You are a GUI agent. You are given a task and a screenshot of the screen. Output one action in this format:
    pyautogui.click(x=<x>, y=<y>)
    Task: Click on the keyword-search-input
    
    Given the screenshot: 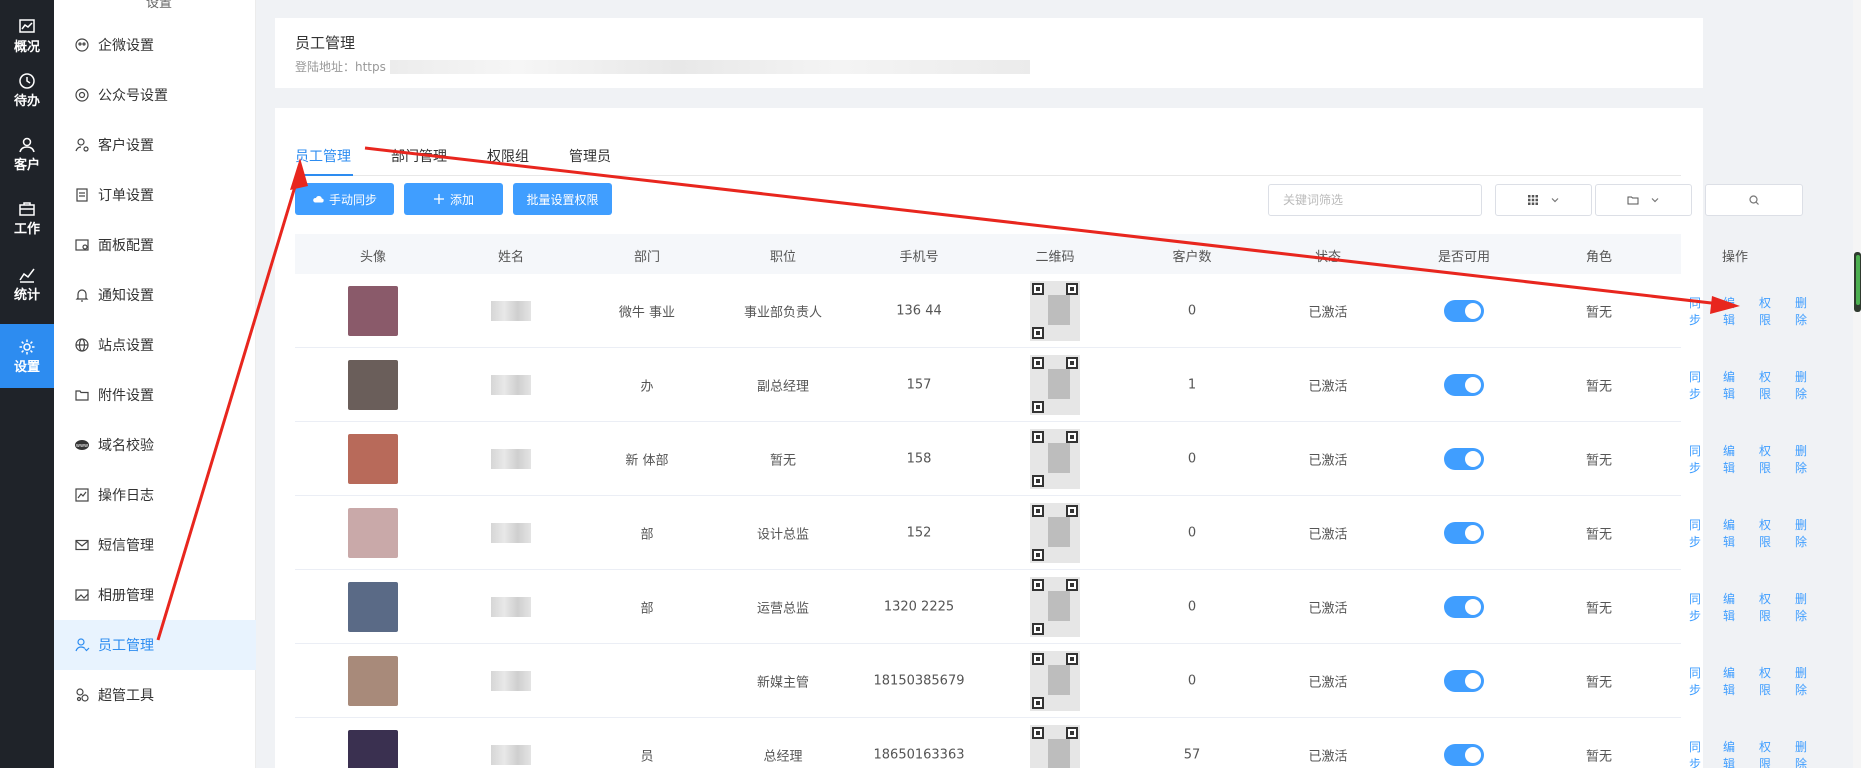 What is the action you would take?
    pyautogui.click(x=1375, y=200)
    